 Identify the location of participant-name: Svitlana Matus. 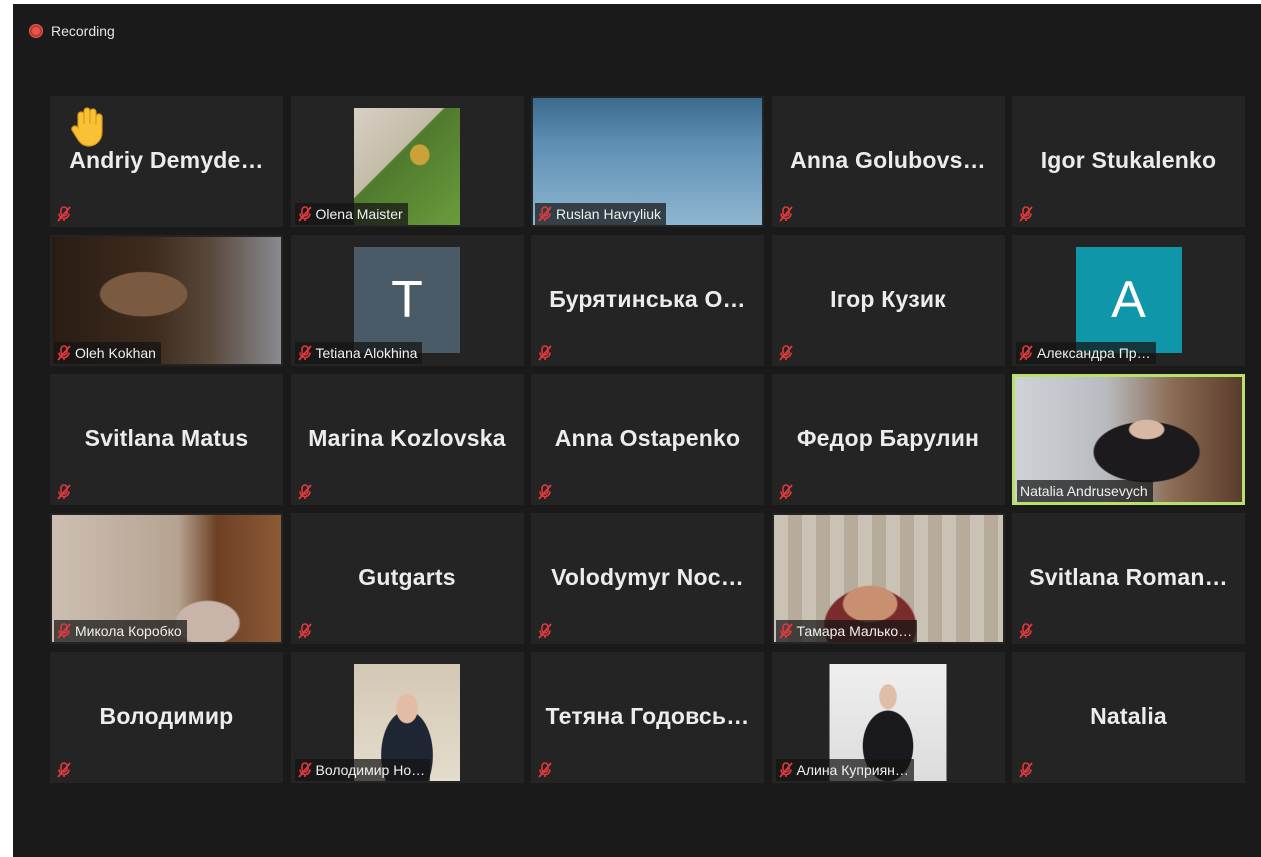
(166, 437).